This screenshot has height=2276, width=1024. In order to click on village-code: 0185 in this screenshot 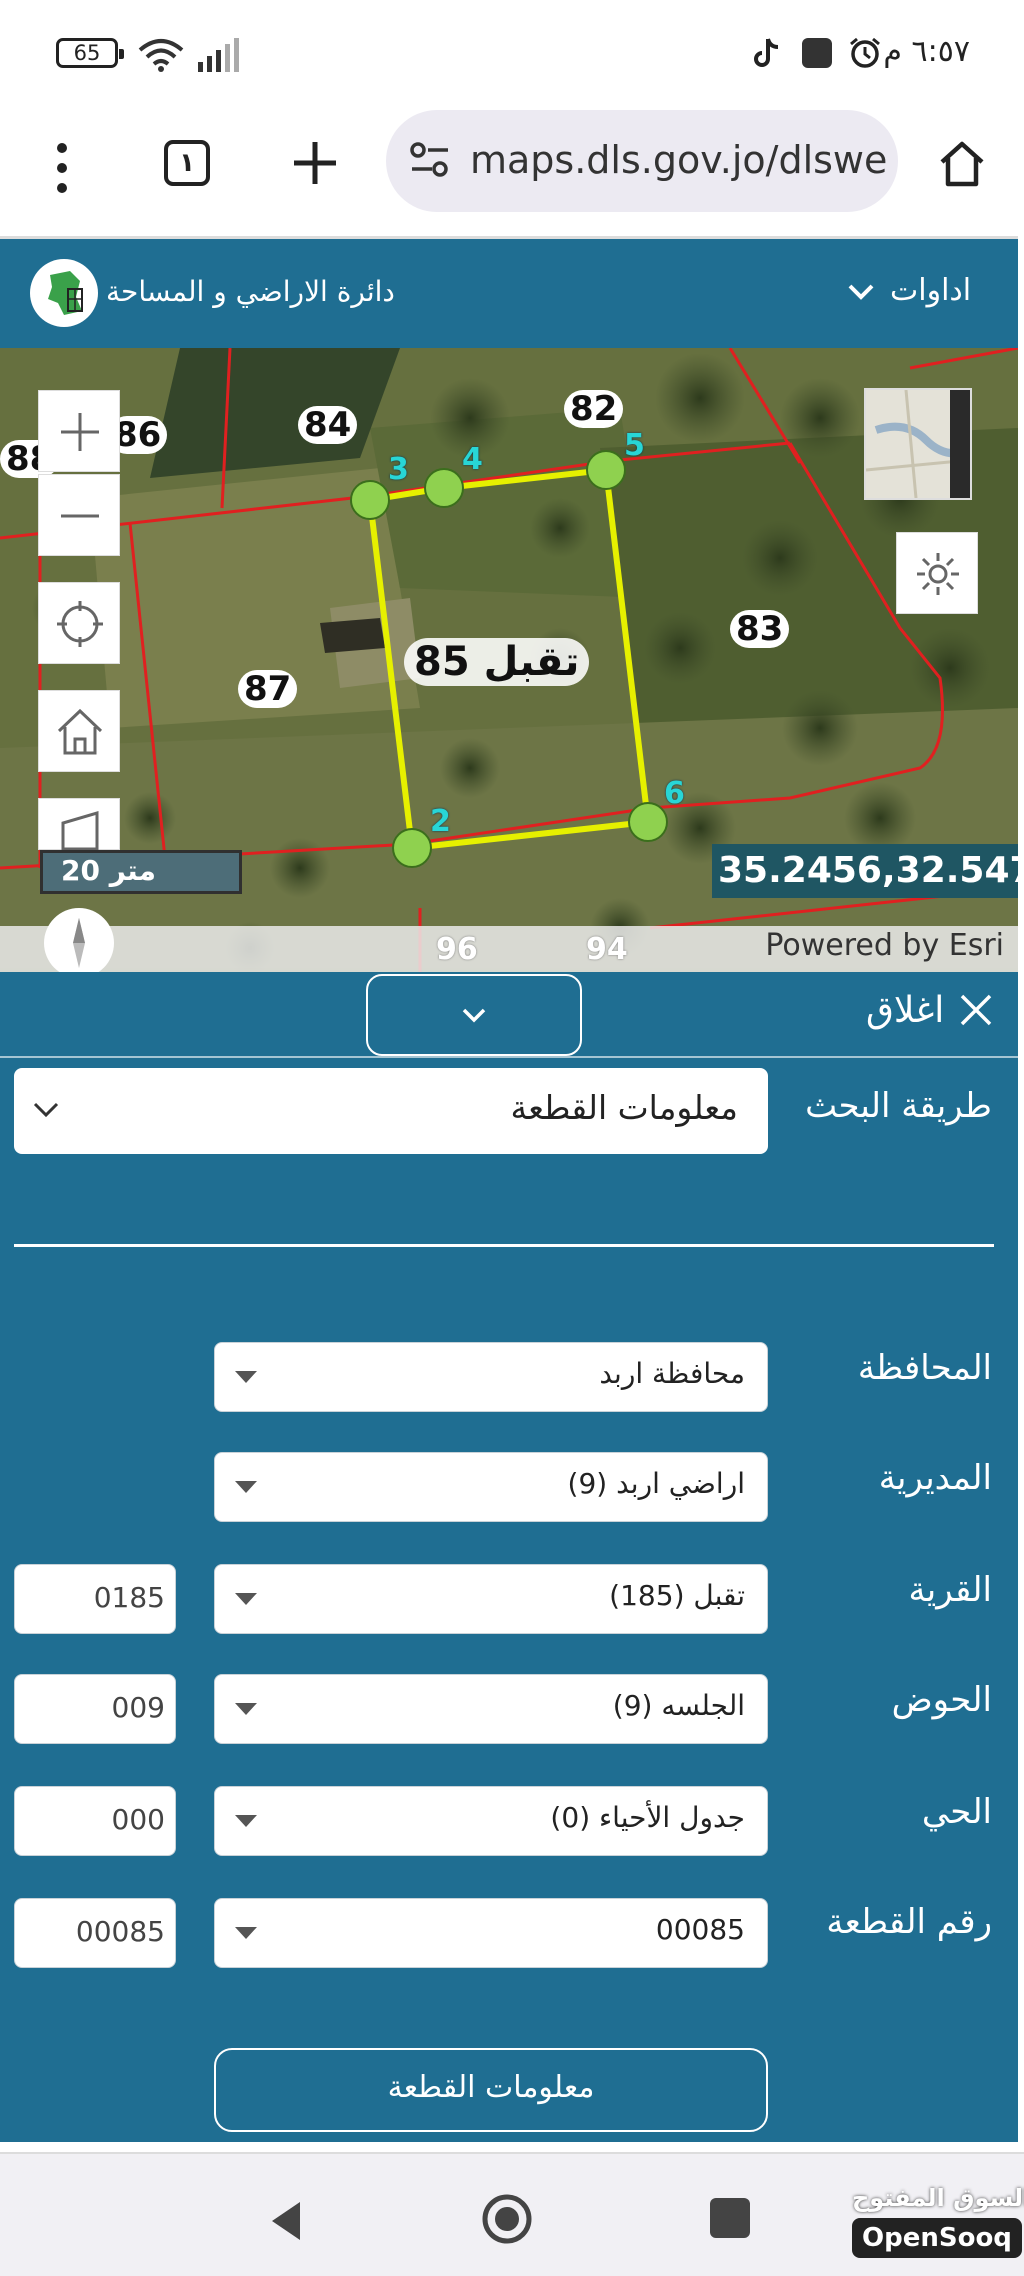, I will do `click(129, 1597)`.